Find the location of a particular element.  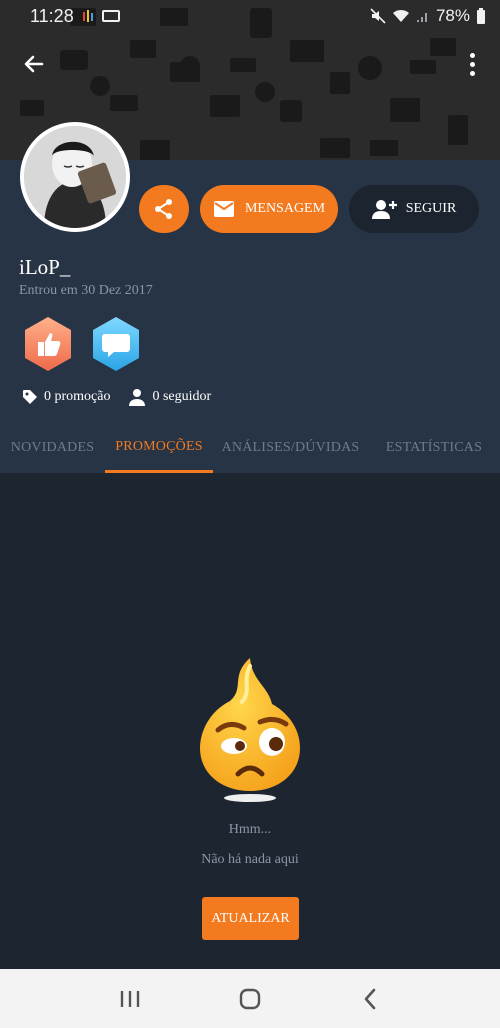

sad-flame-mascot-icon is located at coordinates (250, 730).